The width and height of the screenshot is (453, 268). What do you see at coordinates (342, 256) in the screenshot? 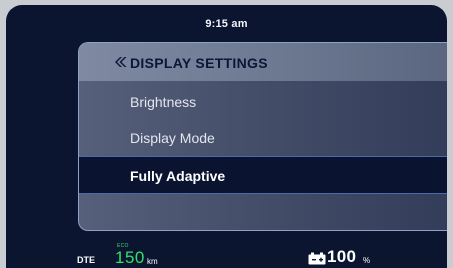
I see `battery-value: 100` at bounding box center [342, 256].